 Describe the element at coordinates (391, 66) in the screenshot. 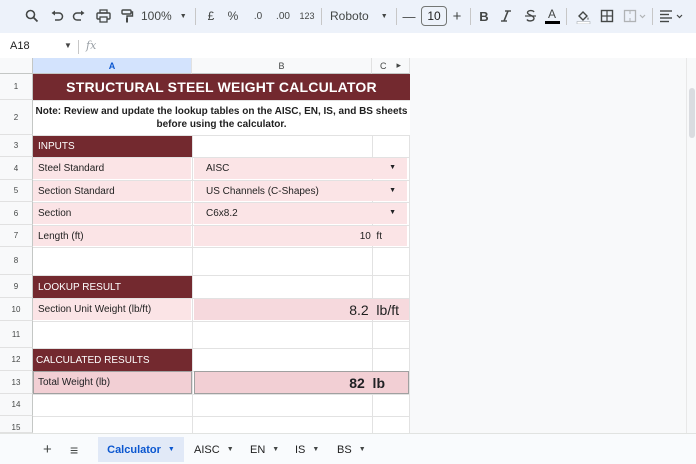

I see `column-header-c: C ▸` at that location.